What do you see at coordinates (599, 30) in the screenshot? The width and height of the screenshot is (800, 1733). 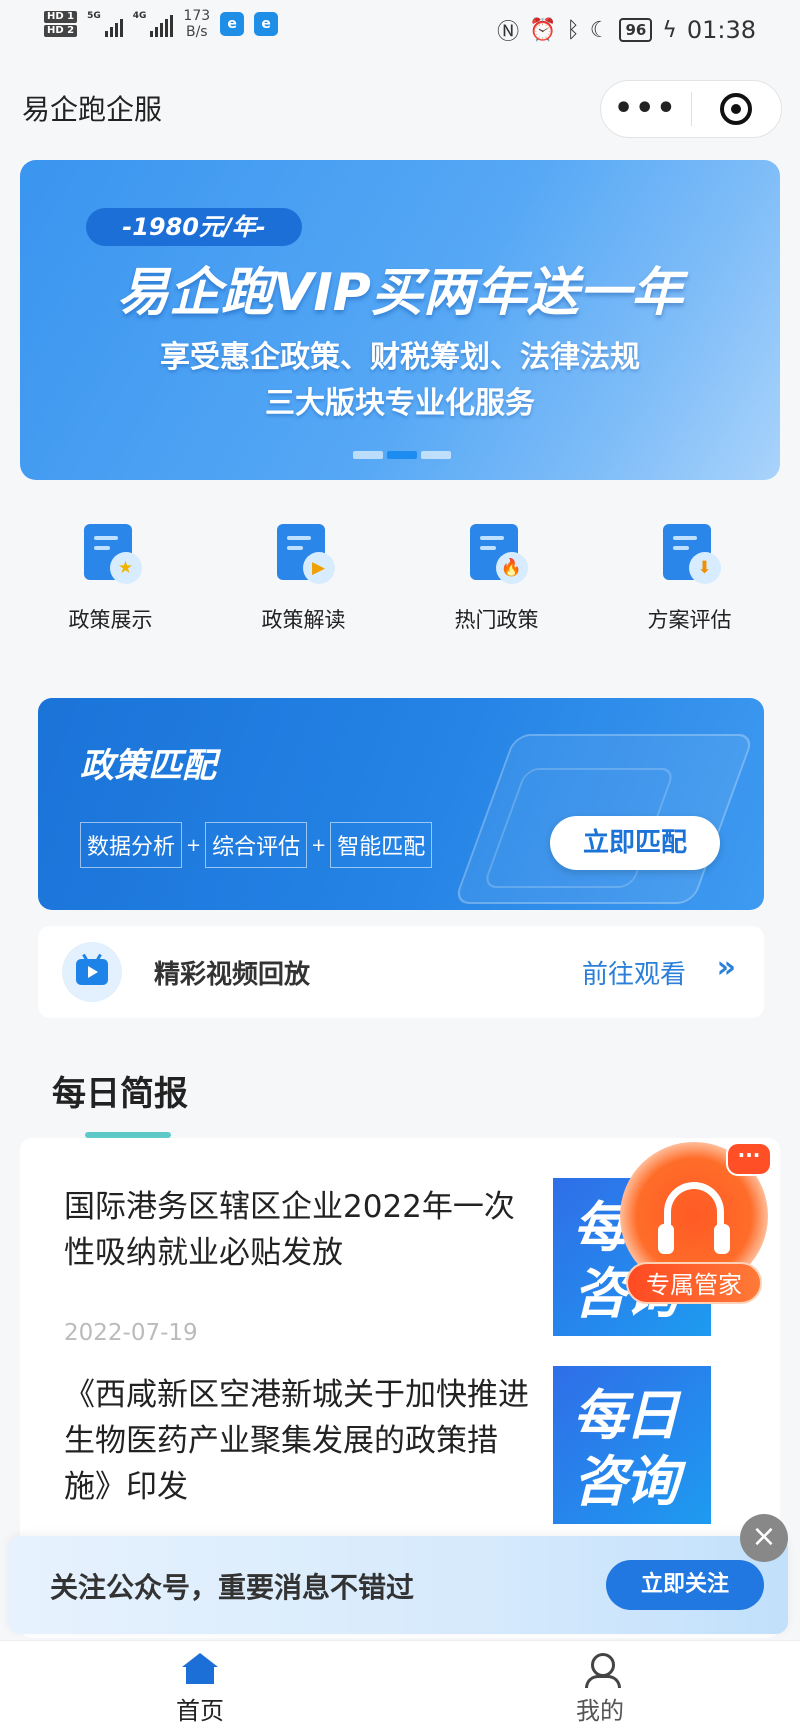 I see `moon-icon: ☾` at bounding box center [599, 30].